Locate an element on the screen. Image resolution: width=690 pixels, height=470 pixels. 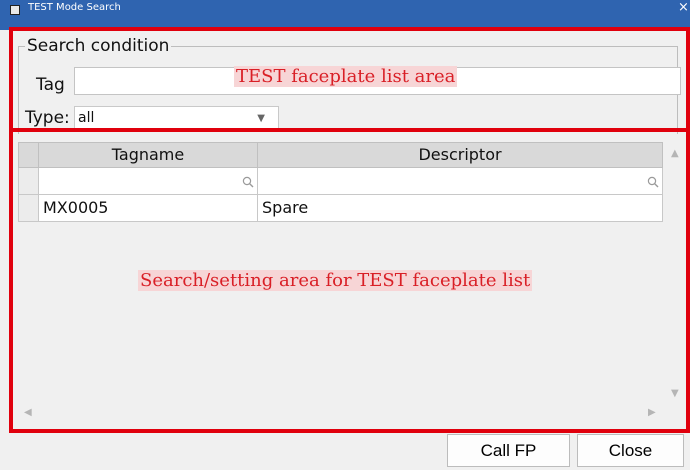
window-close-icon: × is located at coordinates (683, 7).